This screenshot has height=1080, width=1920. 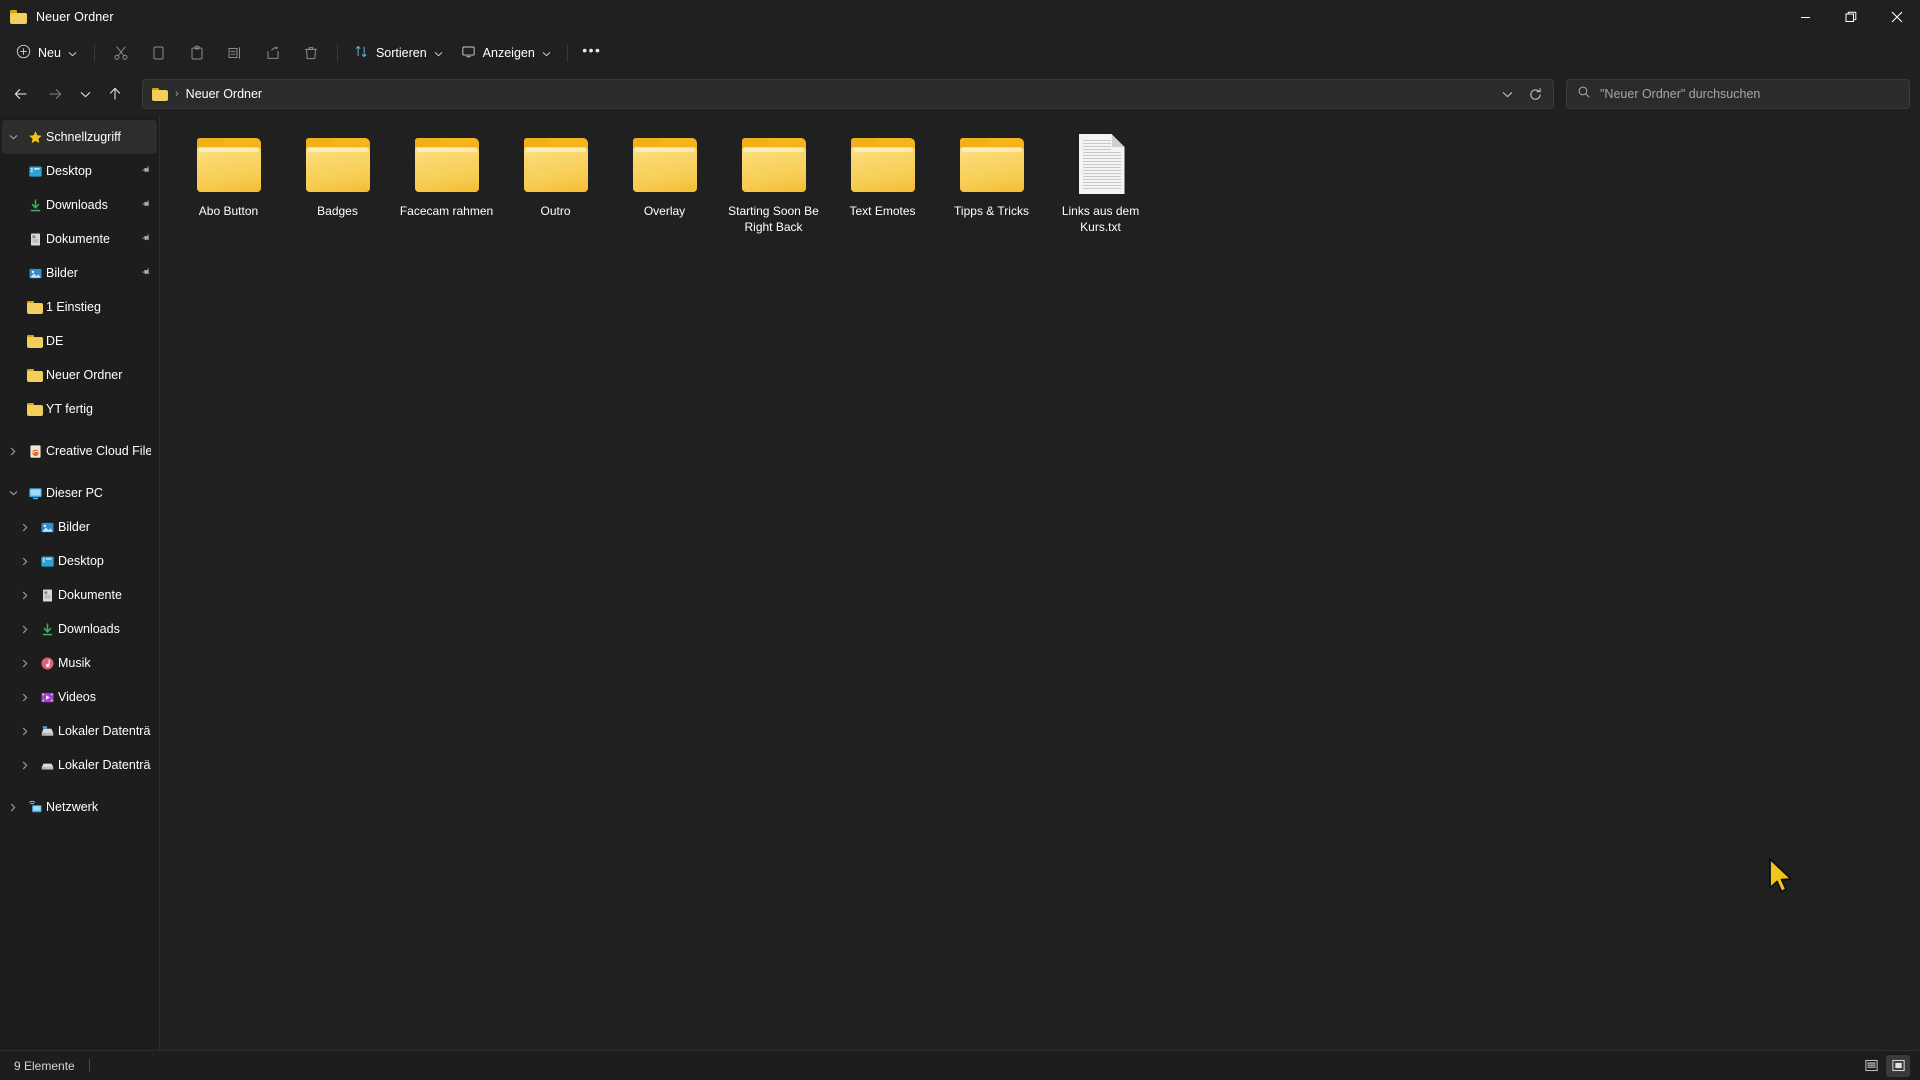 I want to click on share-button, so click(x=273, y=53).